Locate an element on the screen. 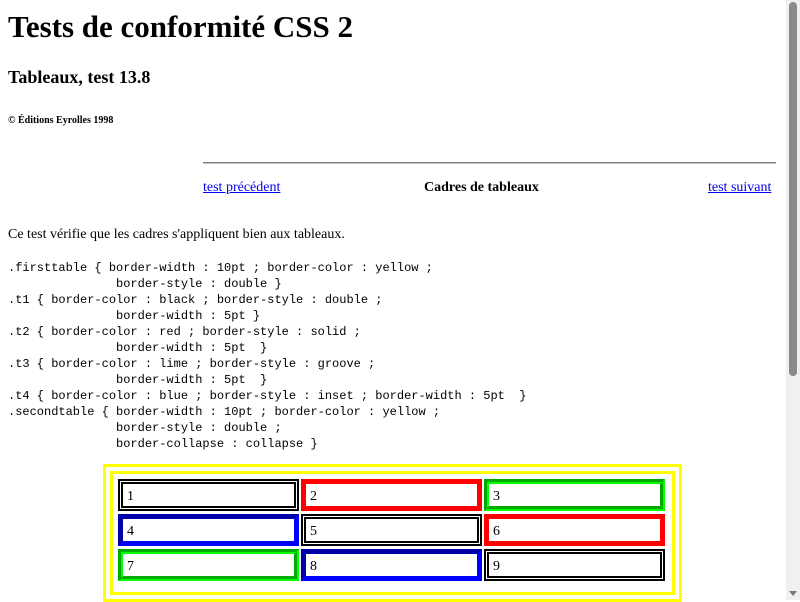  cell-text: 3 is located at coordinates (496, 496).